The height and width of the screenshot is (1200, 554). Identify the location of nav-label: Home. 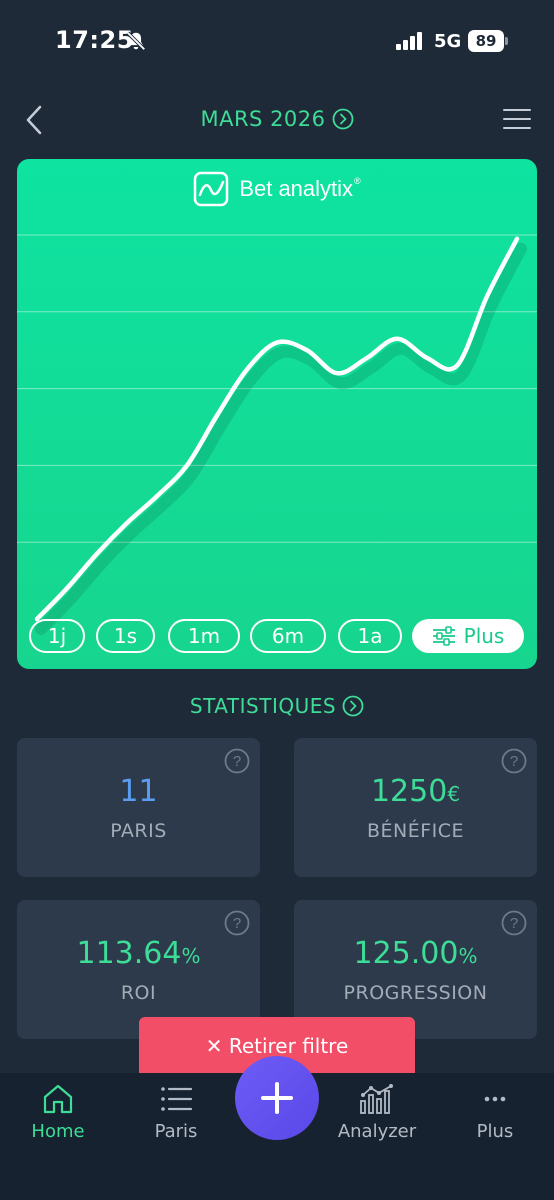
(58, 1131).